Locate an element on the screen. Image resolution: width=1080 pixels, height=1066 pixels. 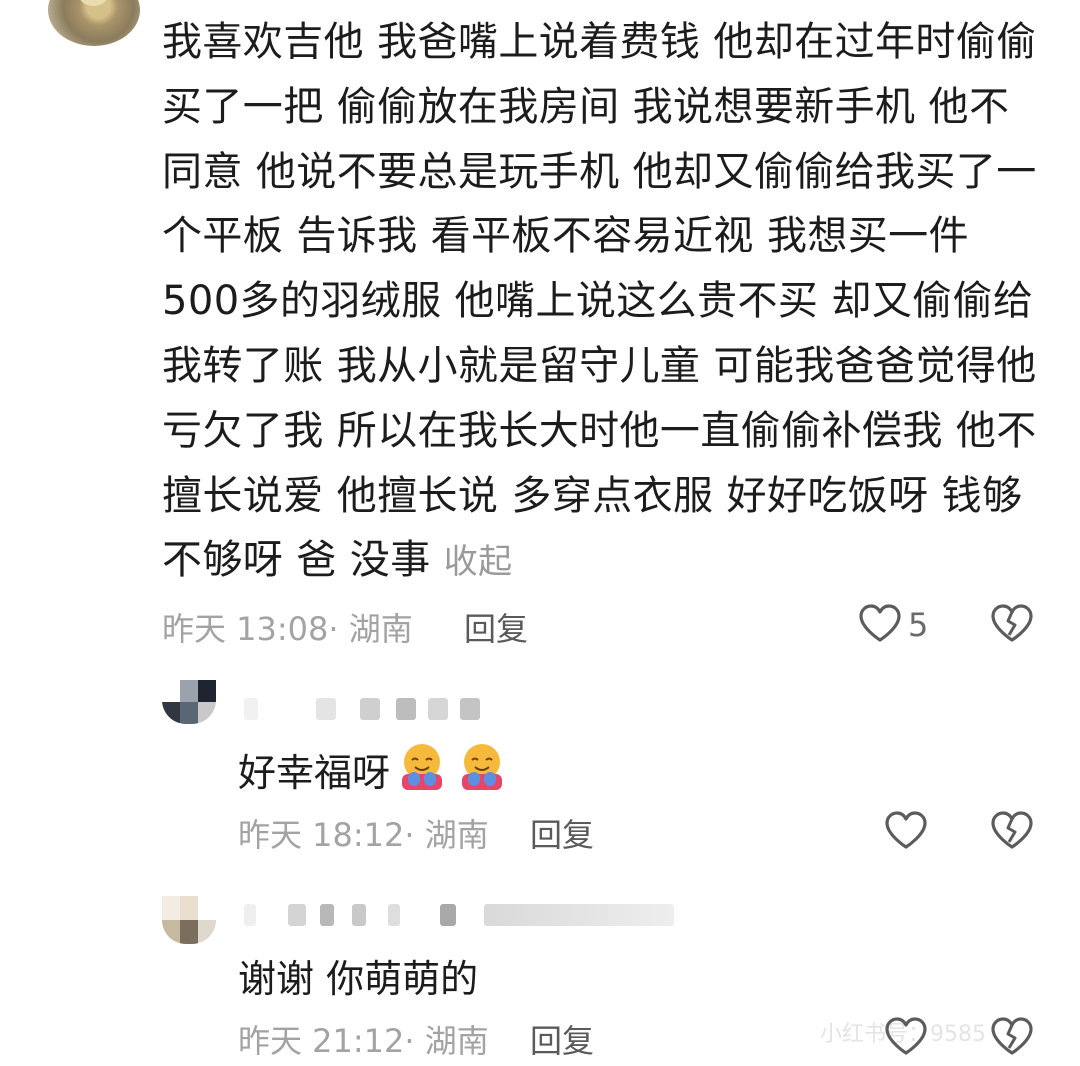
reply-meta: 昨天 21:12· 湖南 is located at coordinates (363, 1039).